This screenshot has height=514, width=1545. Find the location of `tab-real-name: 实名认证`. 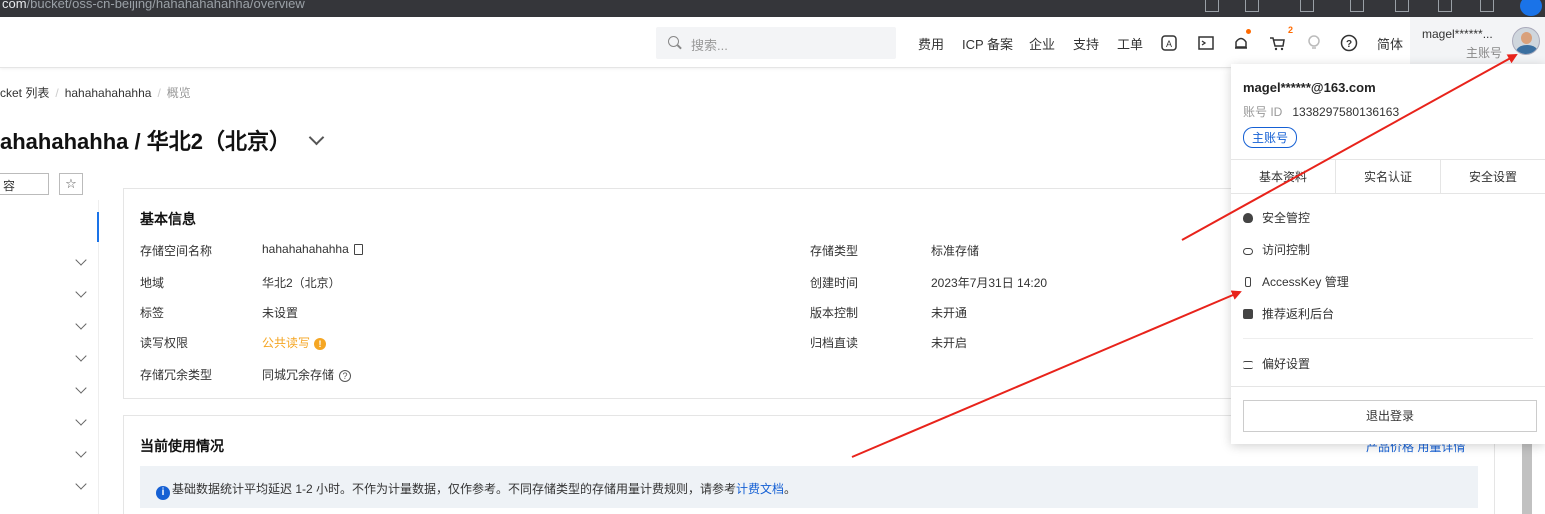

tab-real-name: 实名认证 is located at coordinates (1388, 176).